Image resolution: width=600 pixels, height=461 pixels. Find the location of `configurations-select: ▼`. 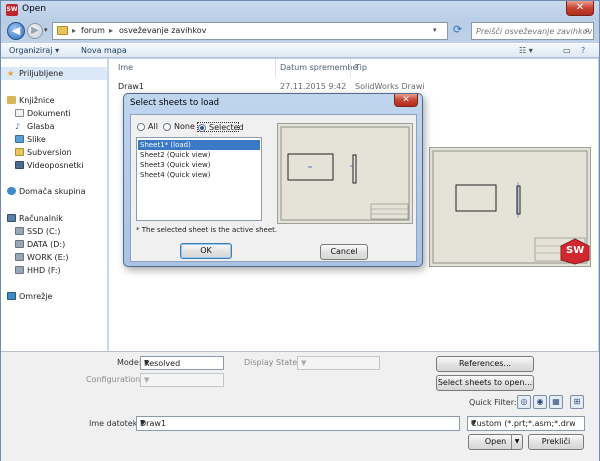

configurations-select: ▼ is located at coordinates (182, 380).